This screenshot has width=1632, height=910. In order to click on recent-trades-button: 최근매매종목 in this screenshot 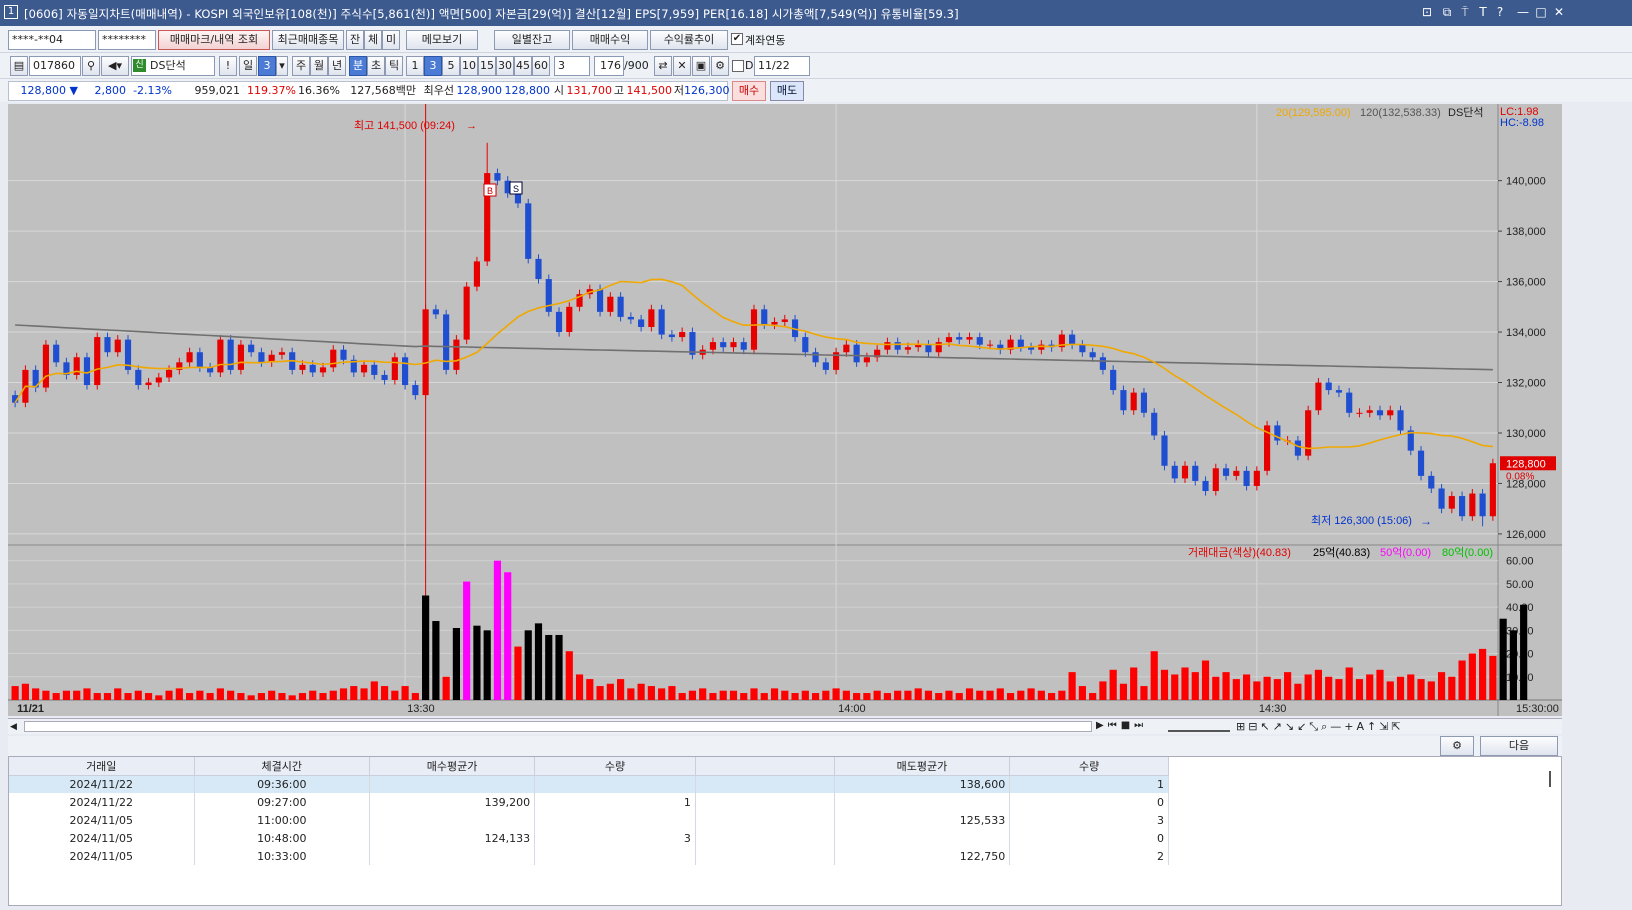, I will do `click(308, 40)`.